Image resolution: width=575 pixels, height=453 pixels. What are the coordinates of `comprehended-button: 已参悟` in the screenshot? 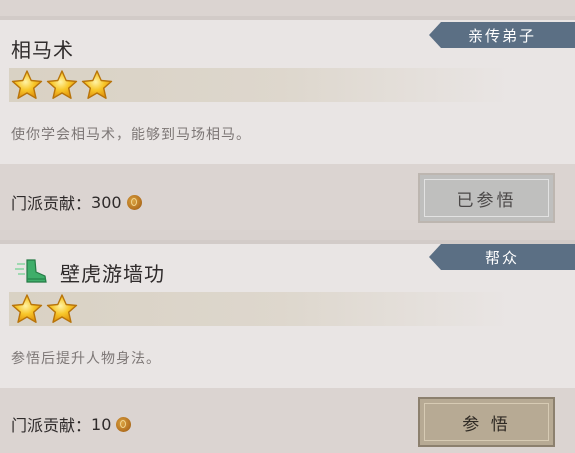 It's located at (486, 198).